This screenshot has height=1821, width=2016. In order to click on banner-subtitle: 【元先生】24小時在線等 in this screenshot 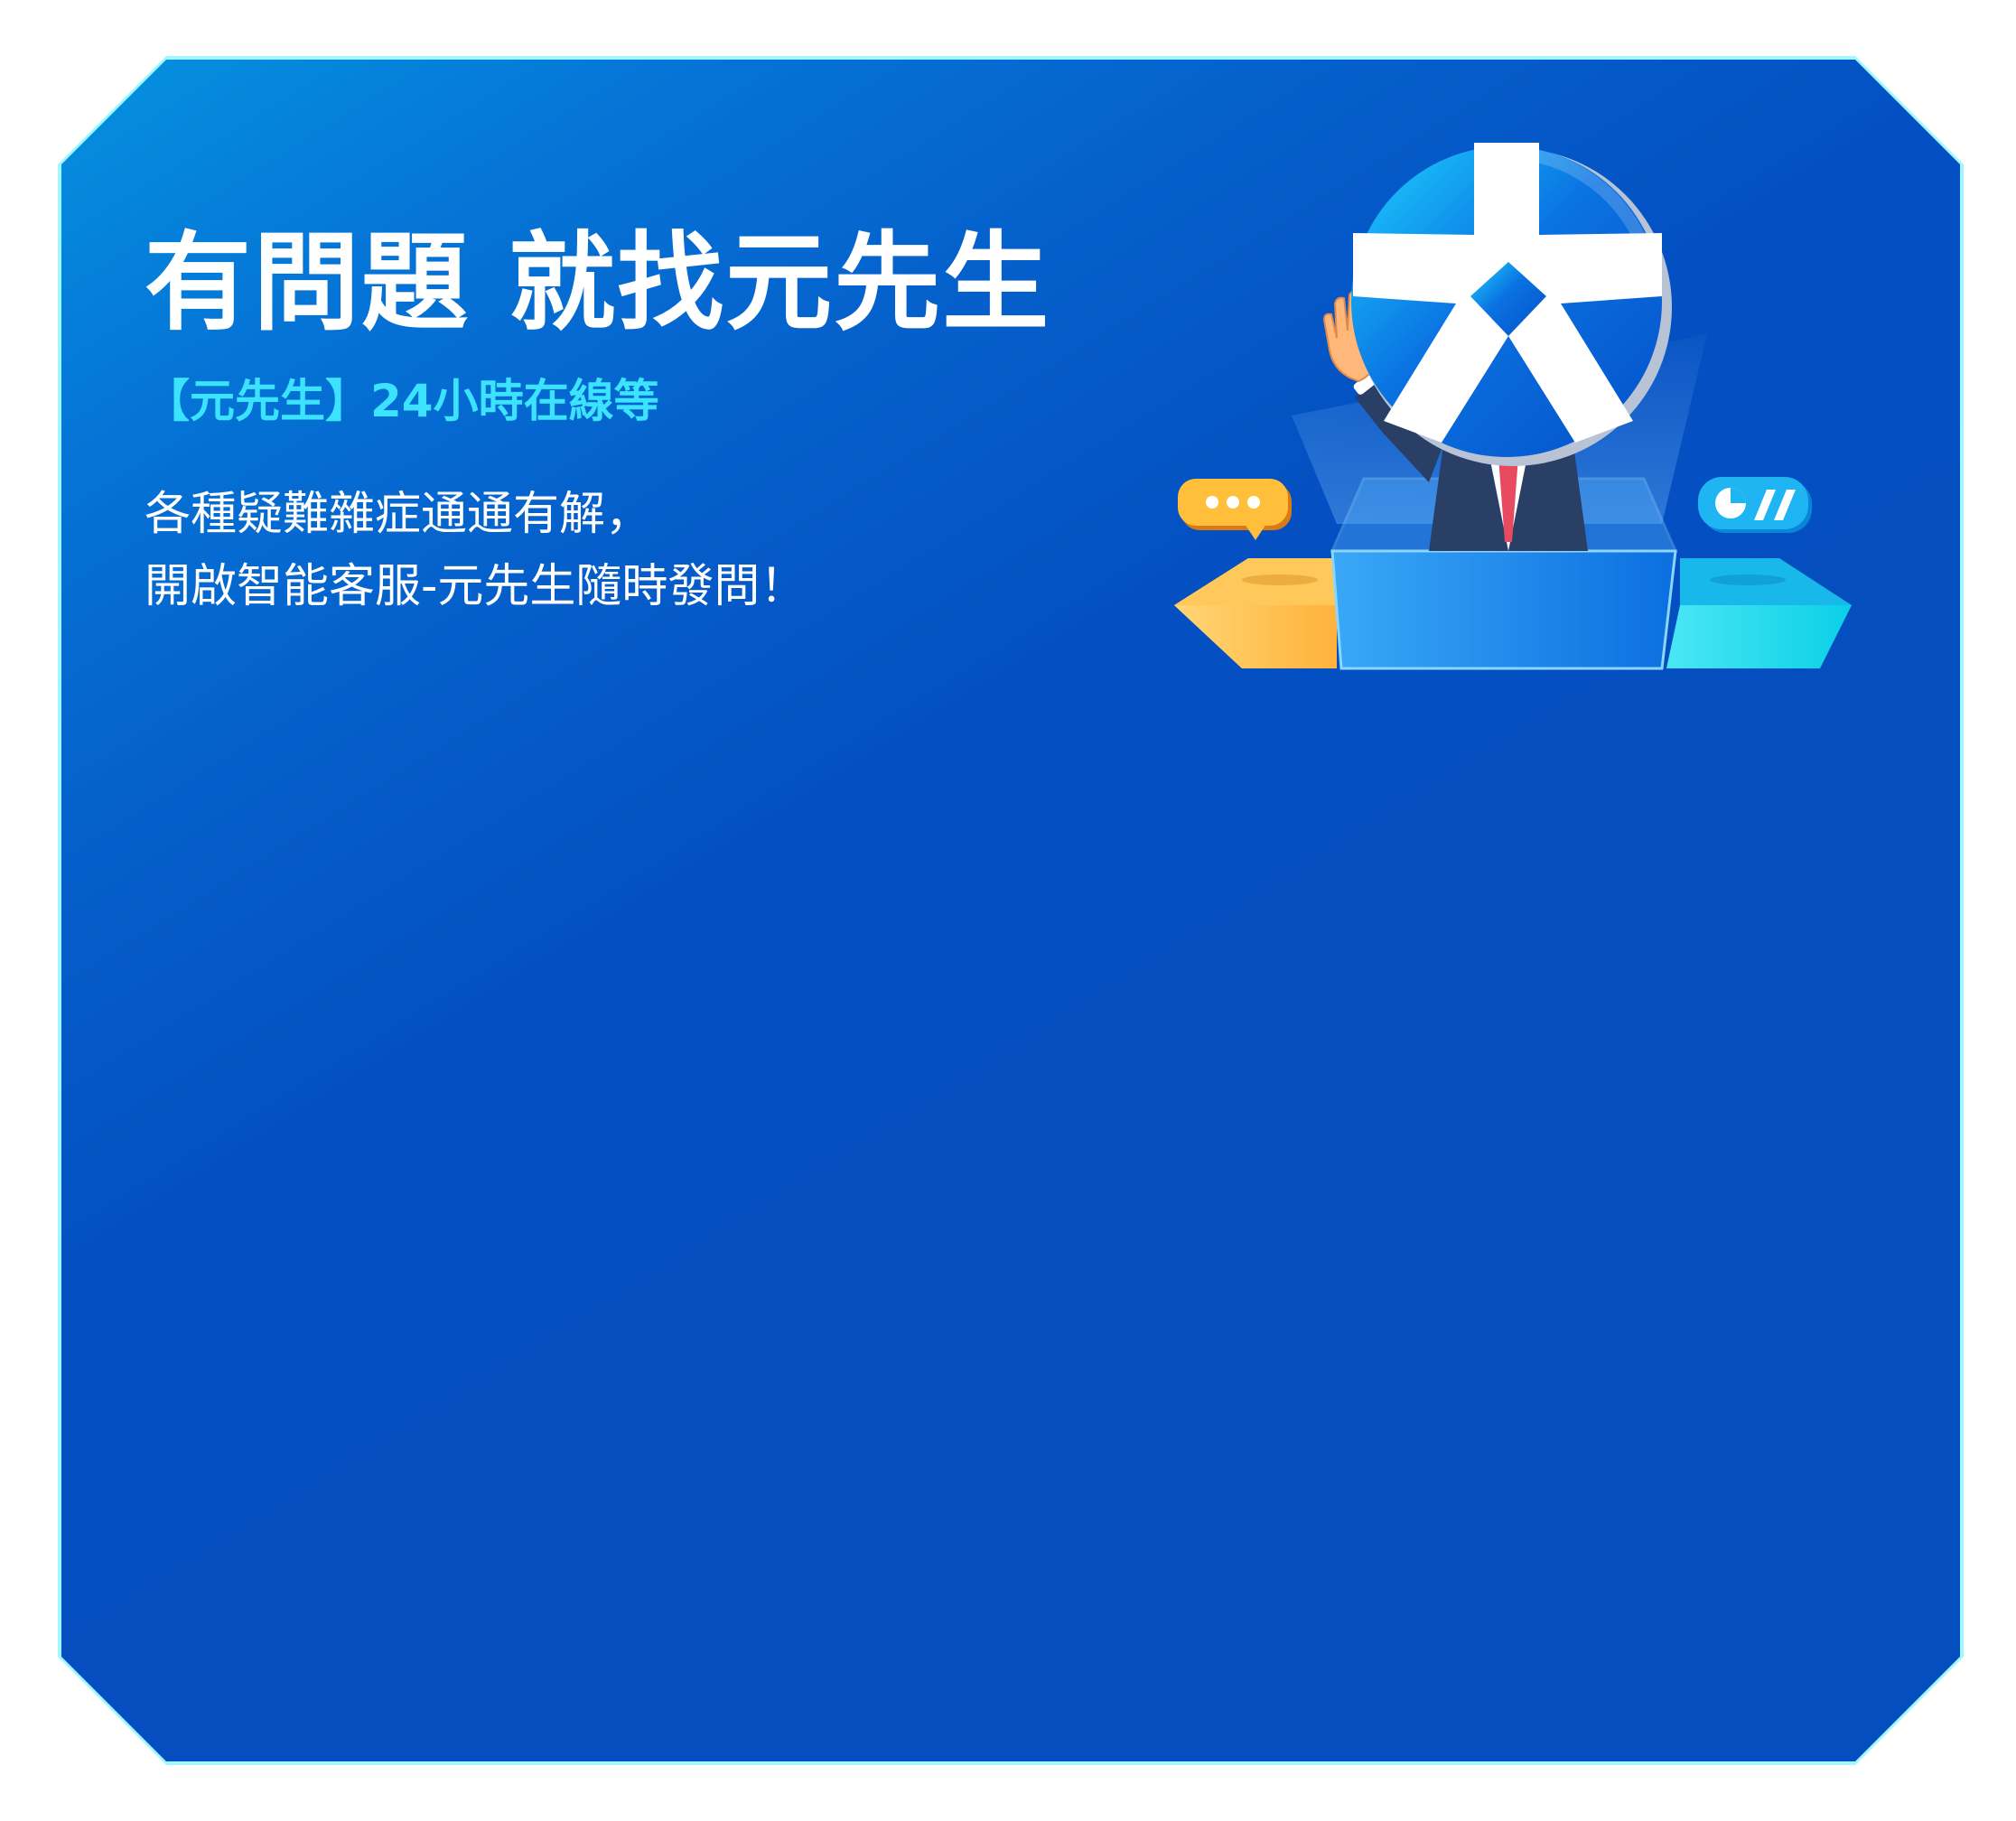, I will do `click(402, 401)`.